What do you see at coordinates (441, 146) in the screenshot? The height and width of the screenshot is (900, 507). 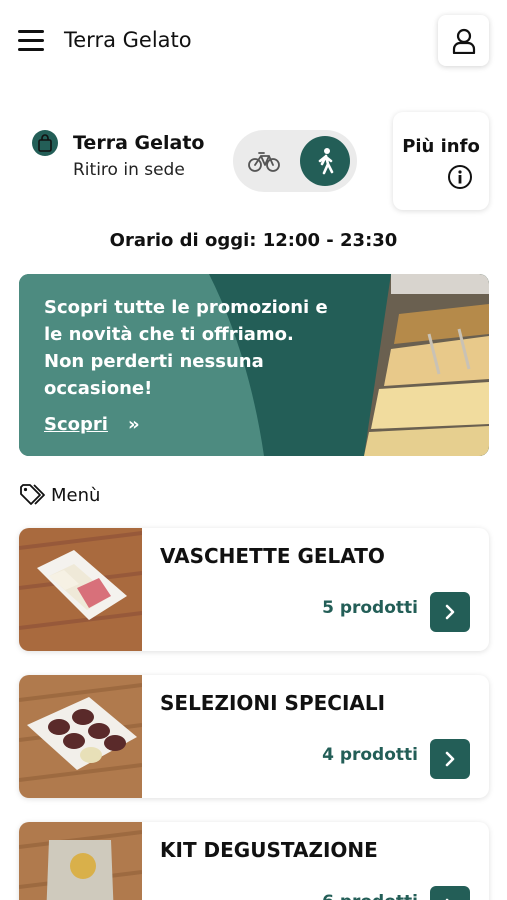 I see `more-info-label: Più info` at bounding box center [441, 146].